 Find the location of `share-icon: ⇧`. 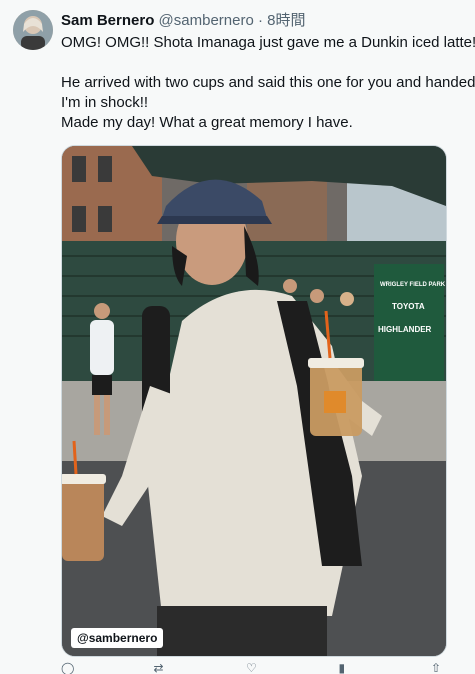

share-icon: ⇧ is located at coordinates (438, 668).